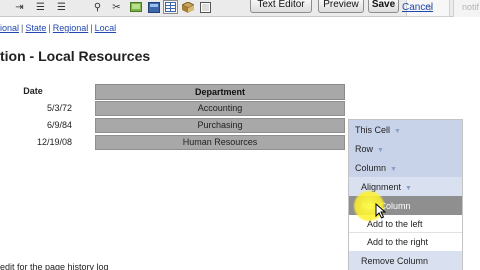 The height and width of the screenshot is (270, 480). I want to click on menu-item-add-left: Add to the left, so click(405, 224).